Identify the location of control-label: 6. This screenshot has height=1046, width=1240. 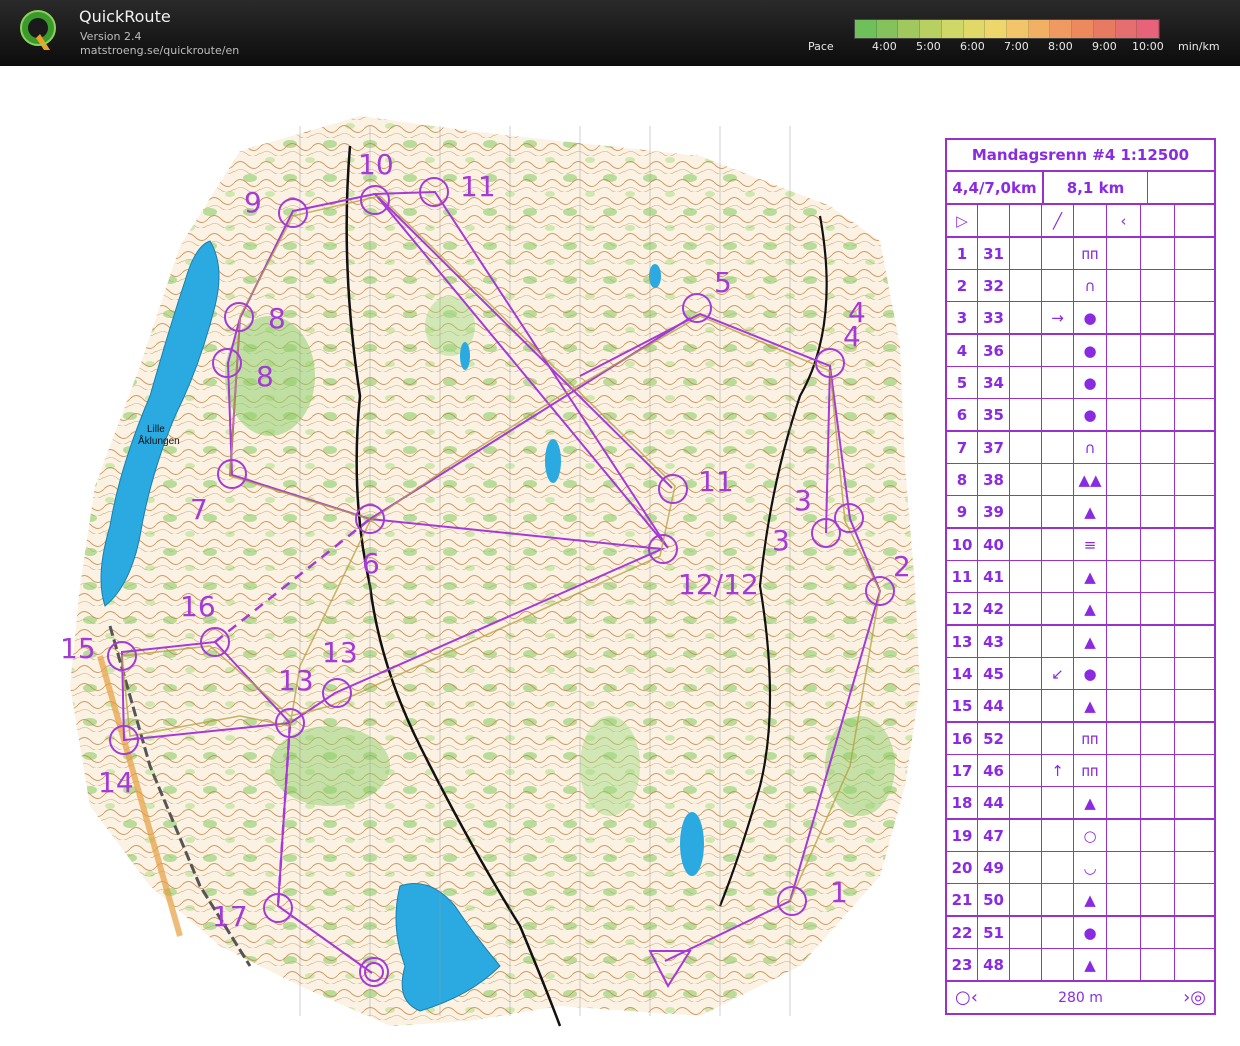
(371, 563).